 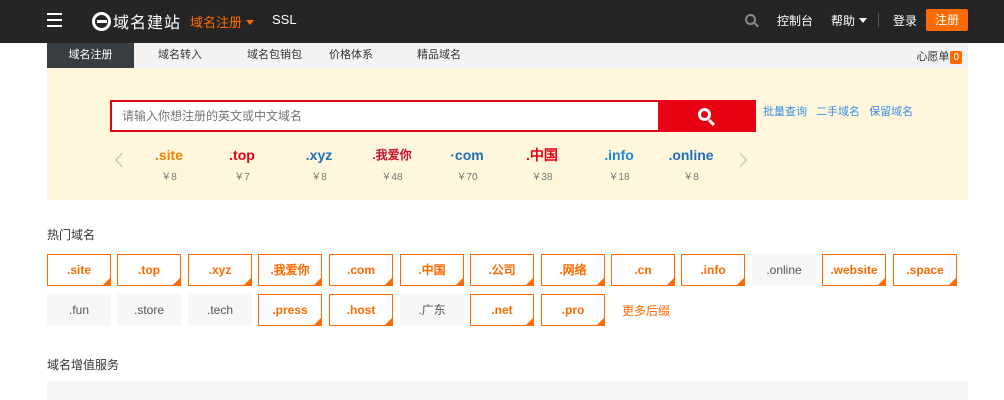 I want to click on tld-tag: .tech, so click(x=220, y=310).